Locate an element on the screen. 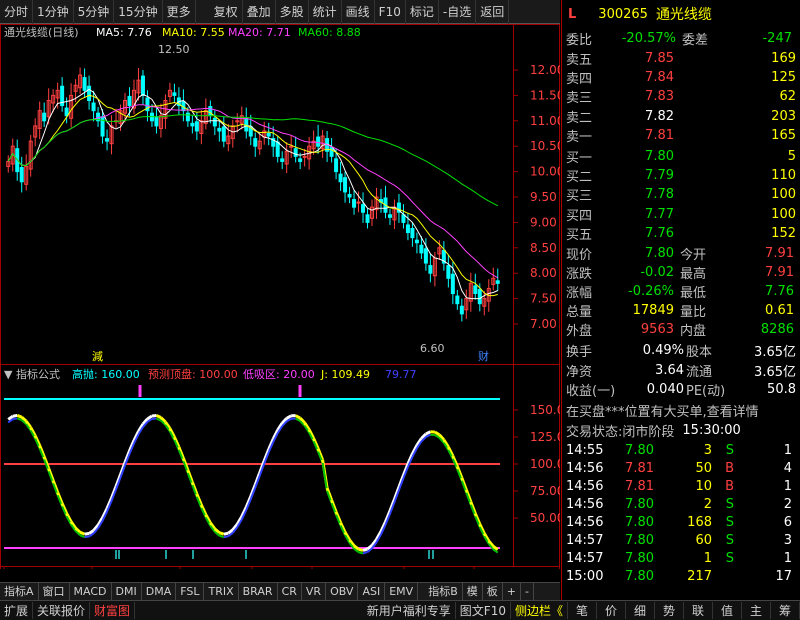 This screenshot has height=620, width=800. bid-row-6: 买二 7.79 110 is located at coordinates (681, 175).